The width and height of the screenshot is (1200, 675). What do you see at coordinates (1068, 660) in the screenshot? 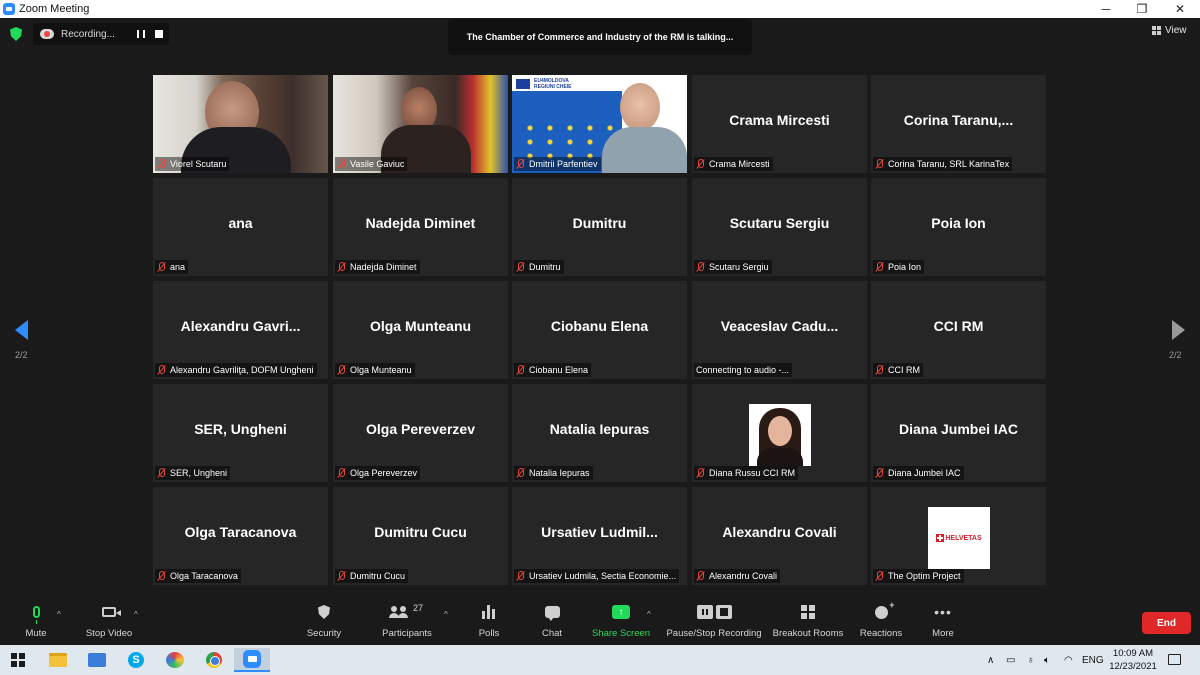
I see `network-icon: ◠` at bounding box center [1068, 660].